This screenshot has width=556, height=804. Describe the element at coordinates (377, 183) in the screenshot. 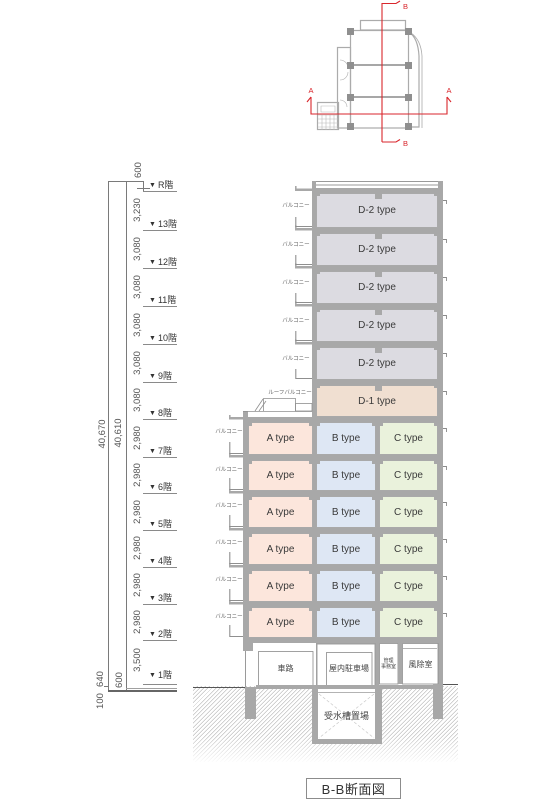

I see `roof-handrail` at that location.